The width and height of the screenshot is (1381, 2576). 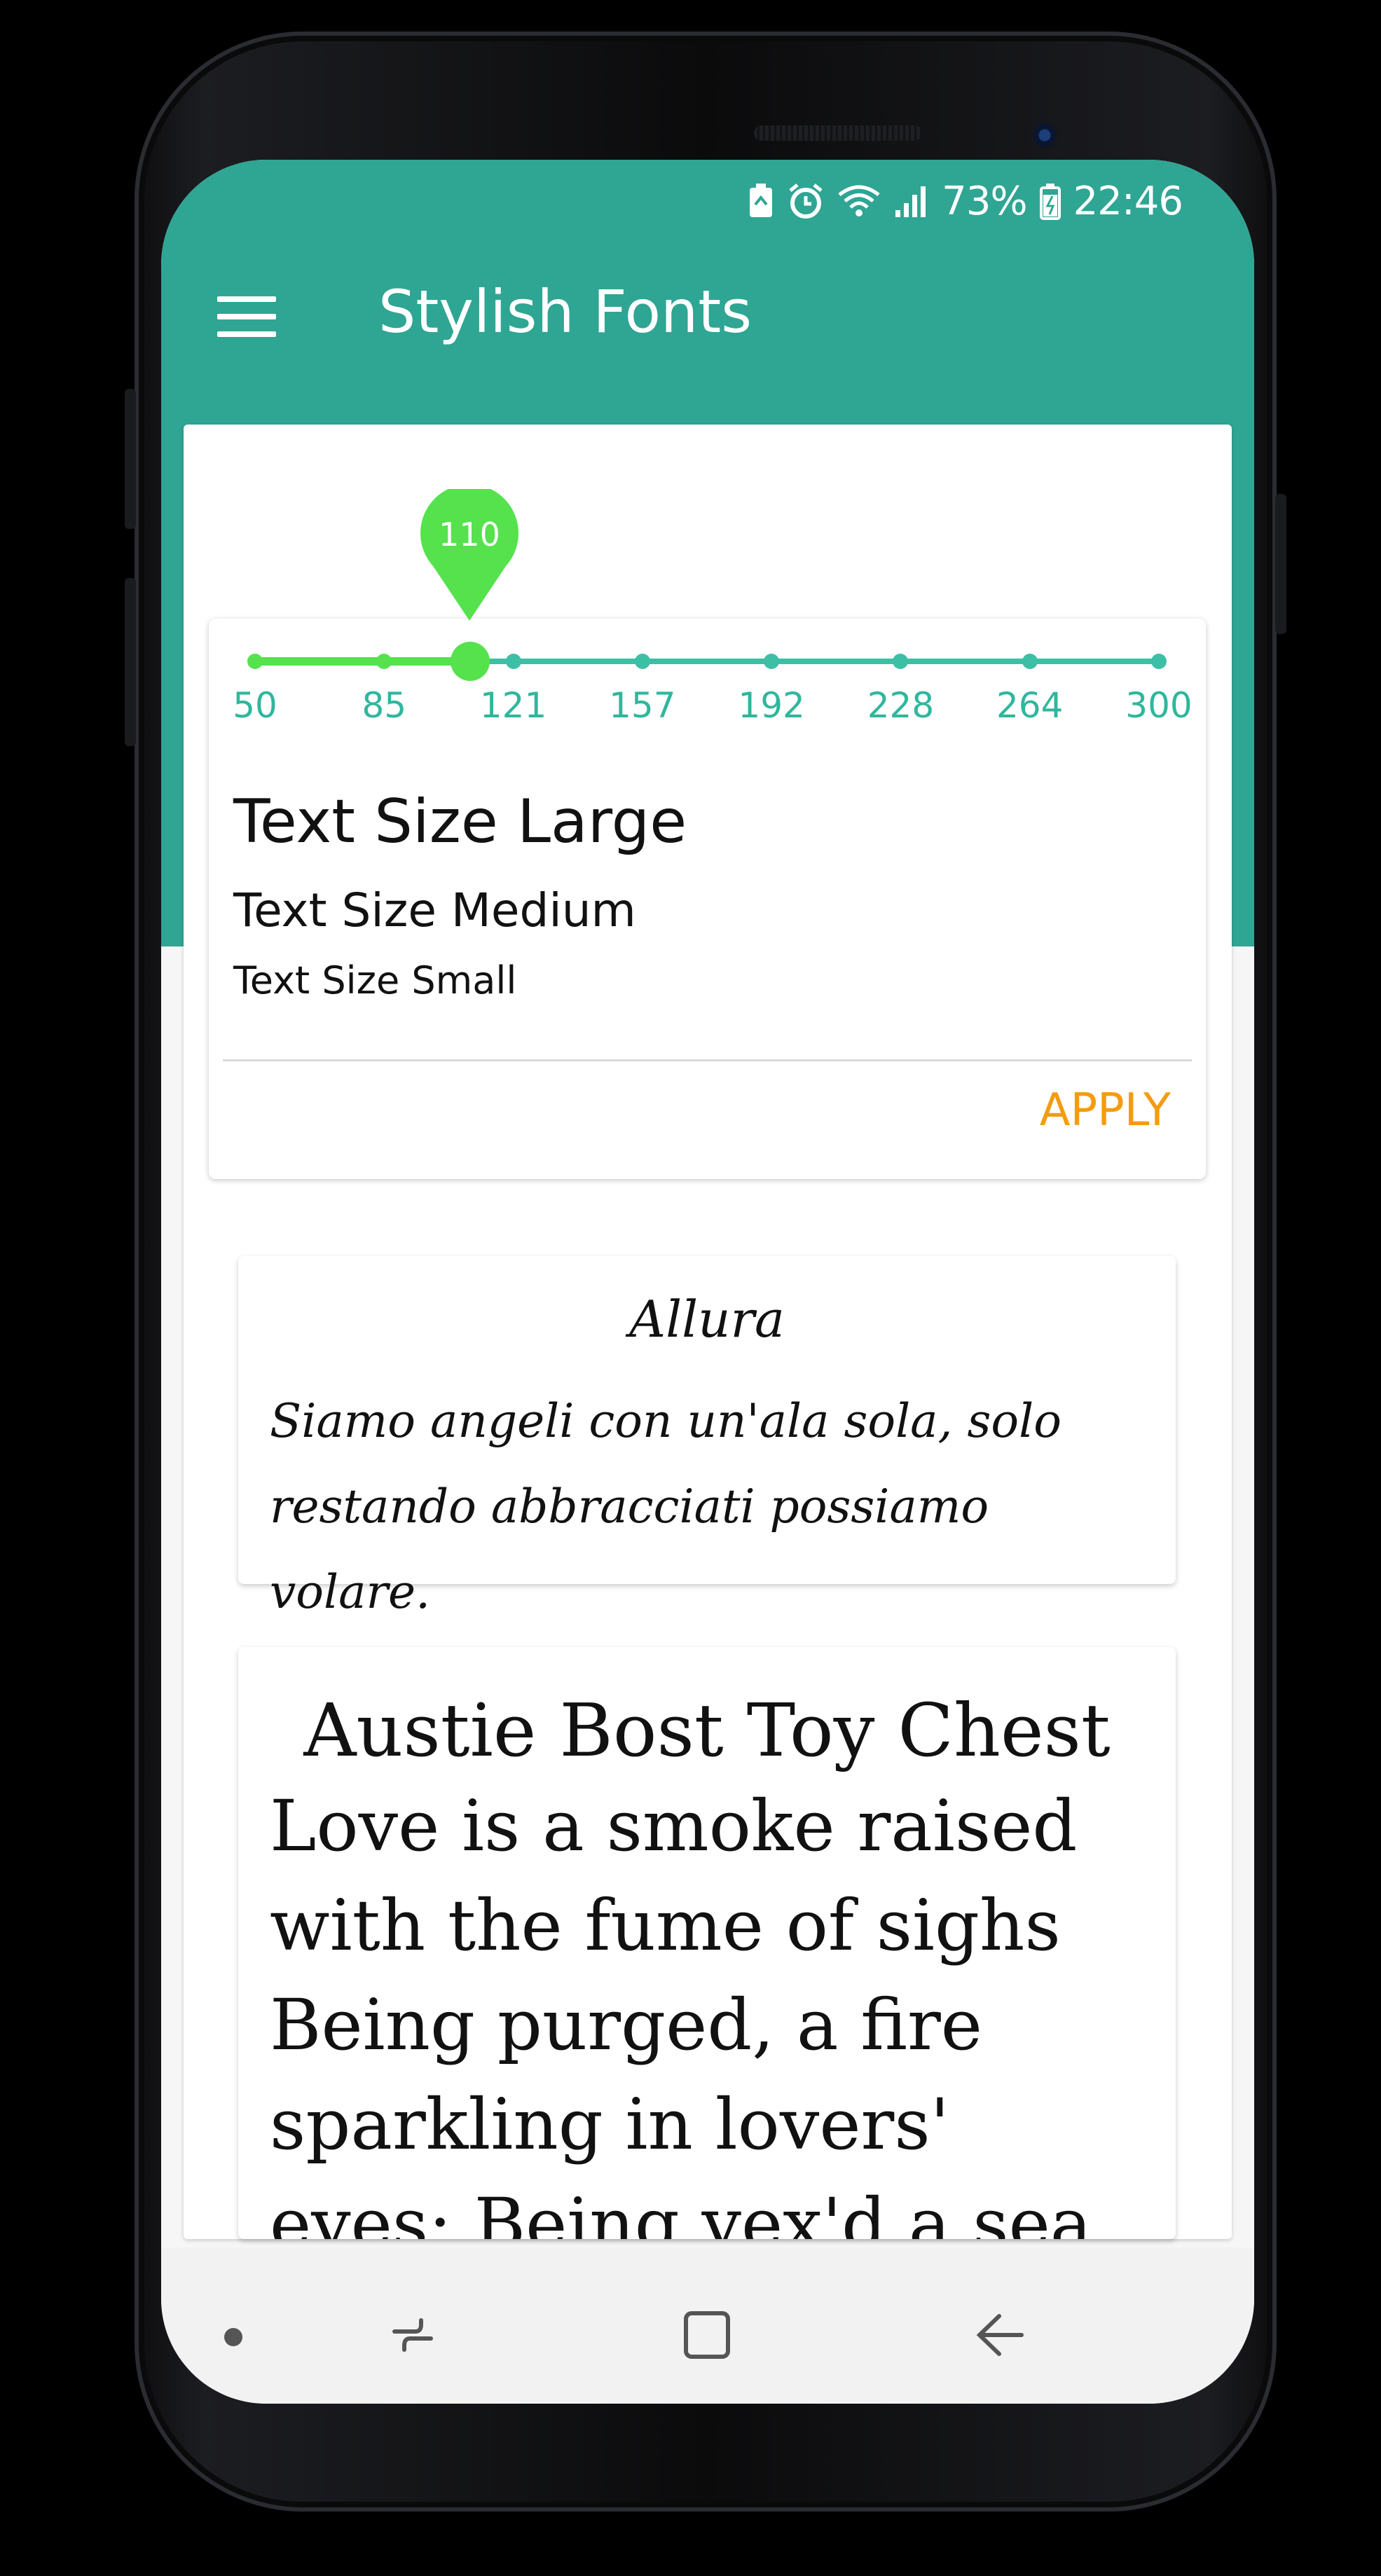 I want to click on status-bar: 73% 22:46, so click(x=965, y=201).